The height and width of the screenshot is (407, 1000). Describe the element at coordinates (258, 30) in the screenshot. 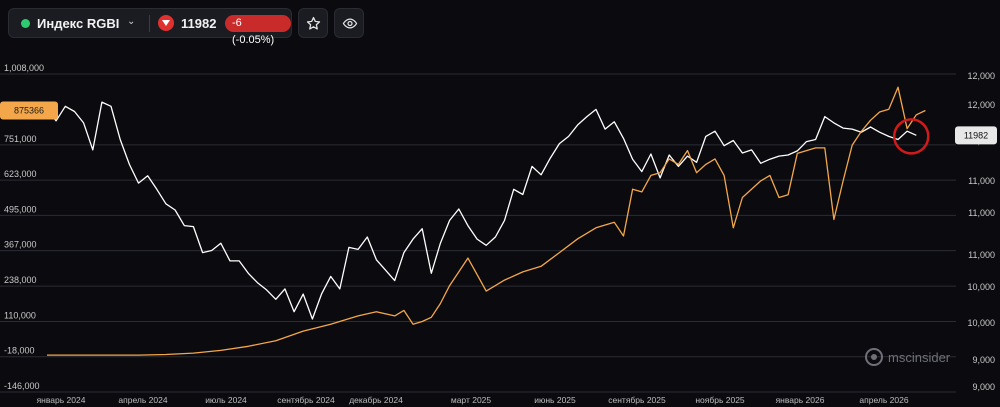

I see `change-badge: -6 (-0.05%)` at that location.